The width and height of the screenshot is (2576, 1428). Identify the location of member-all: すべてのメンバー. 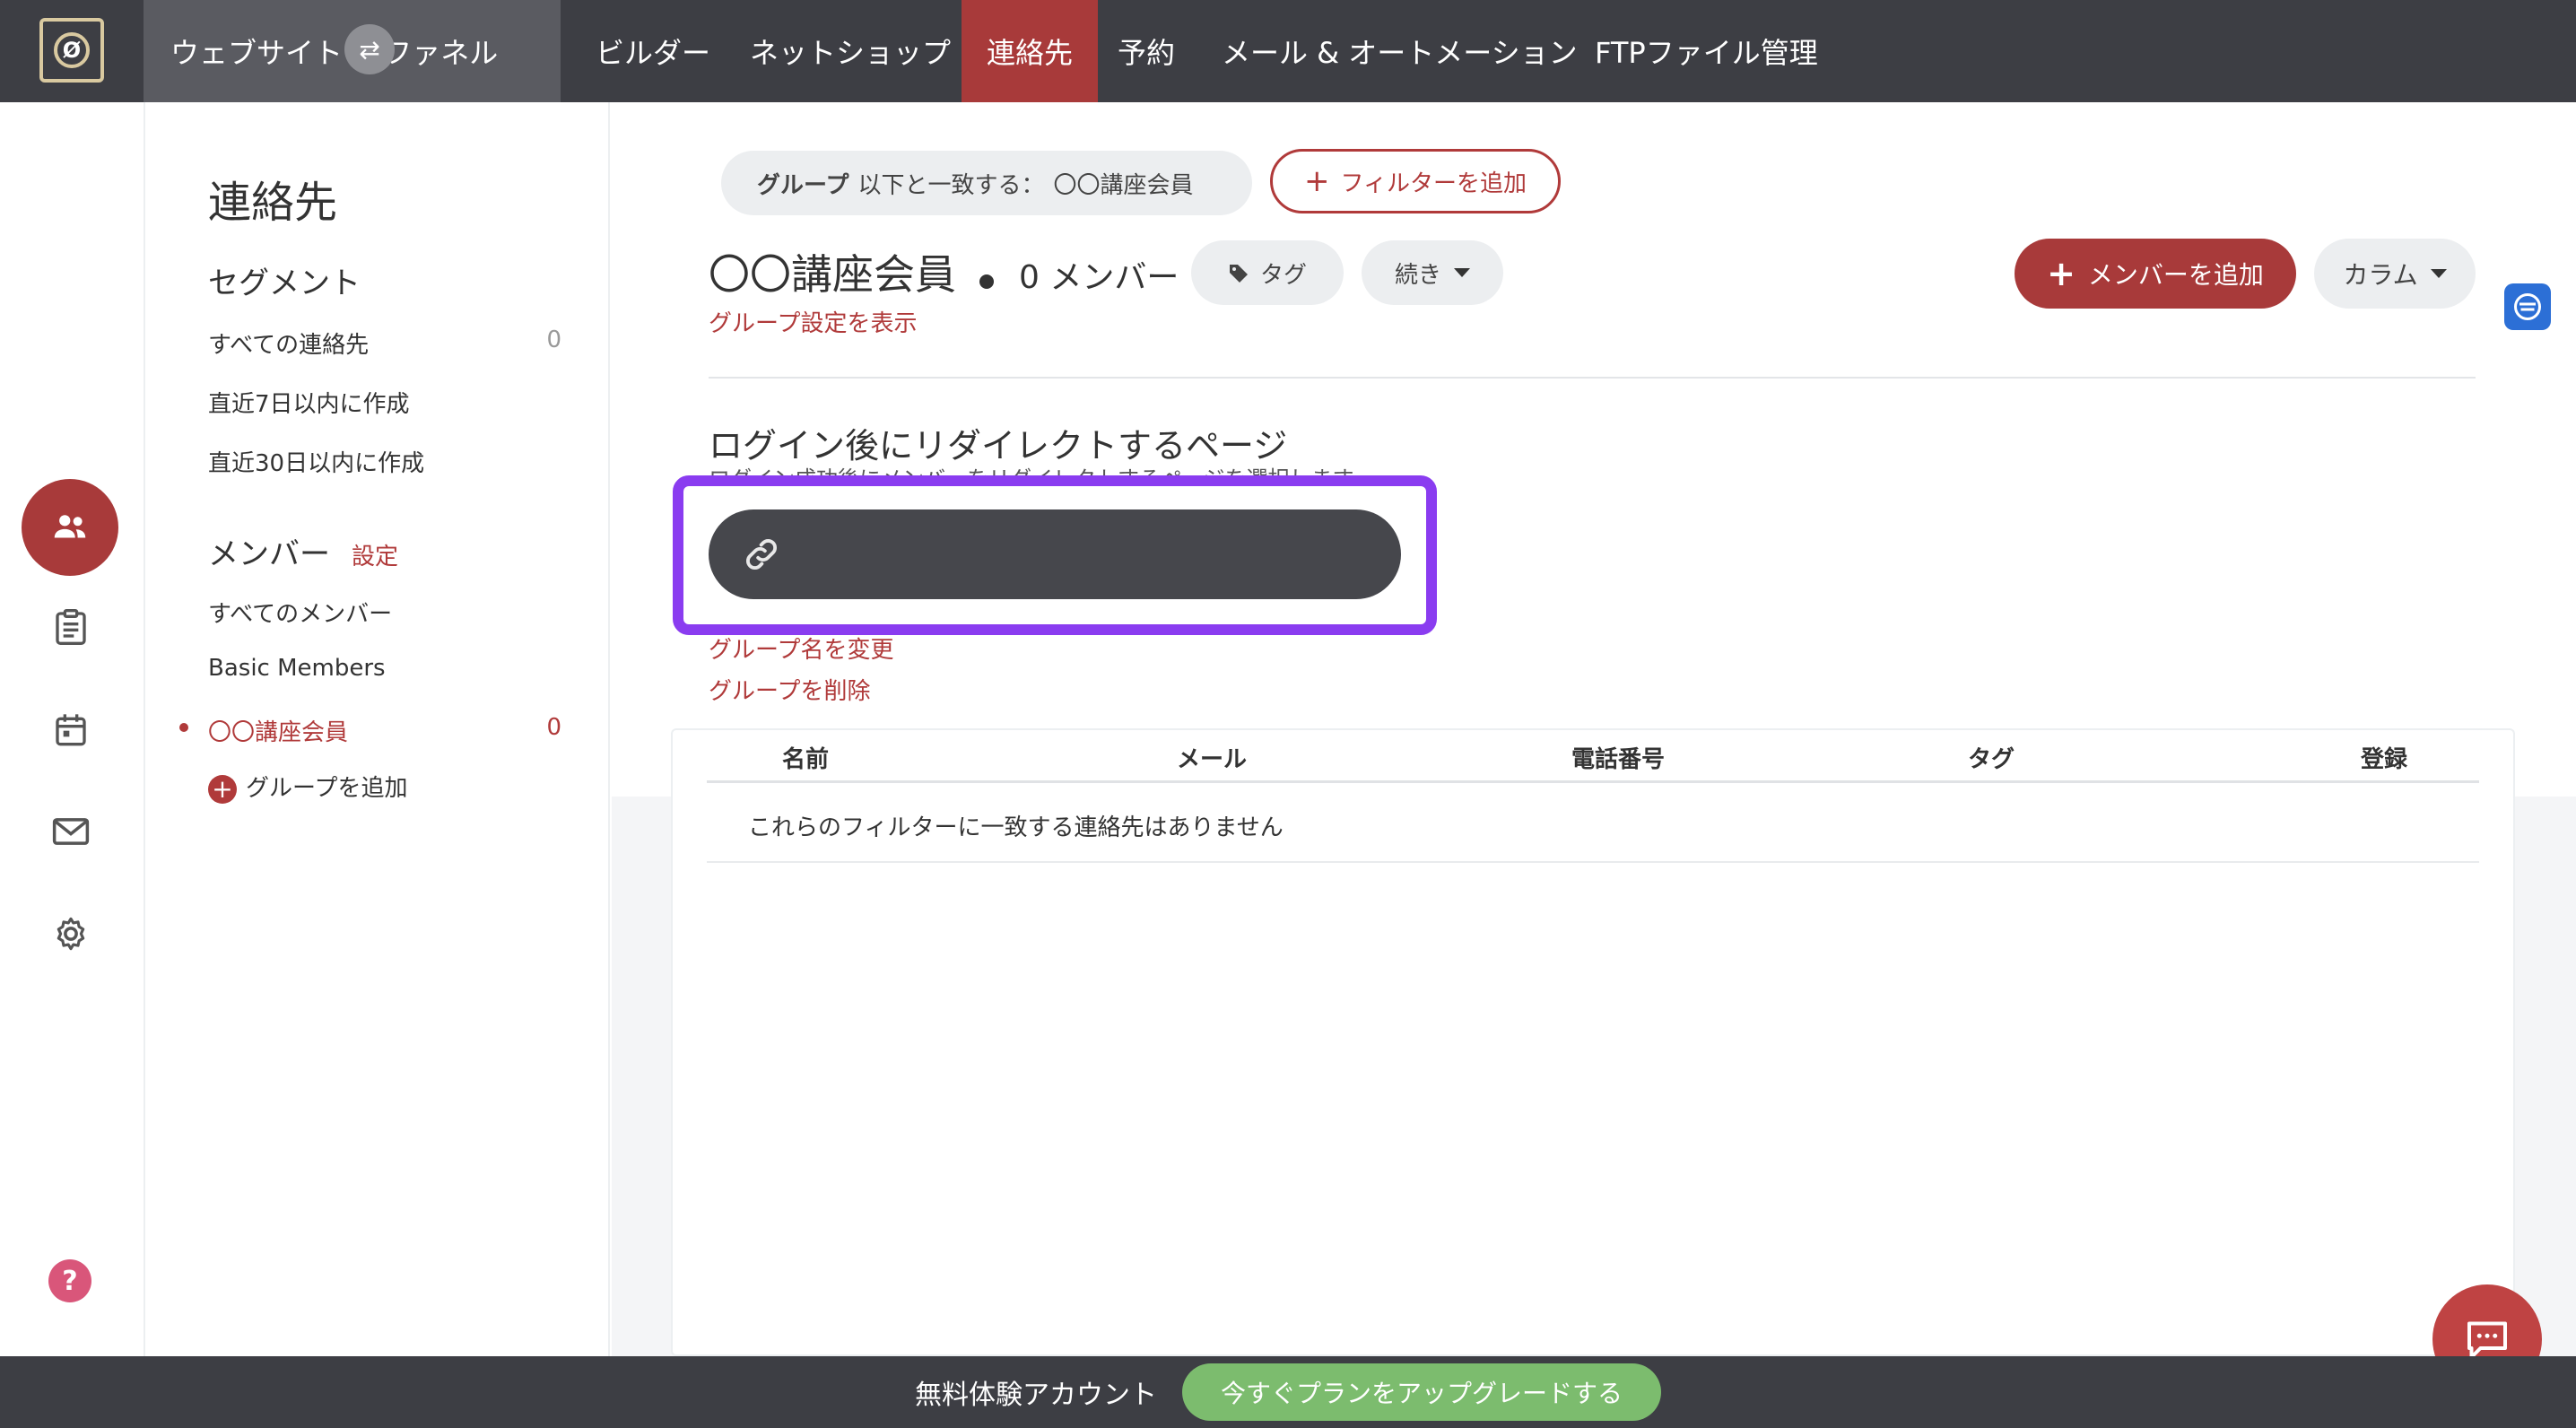
(300, 613).